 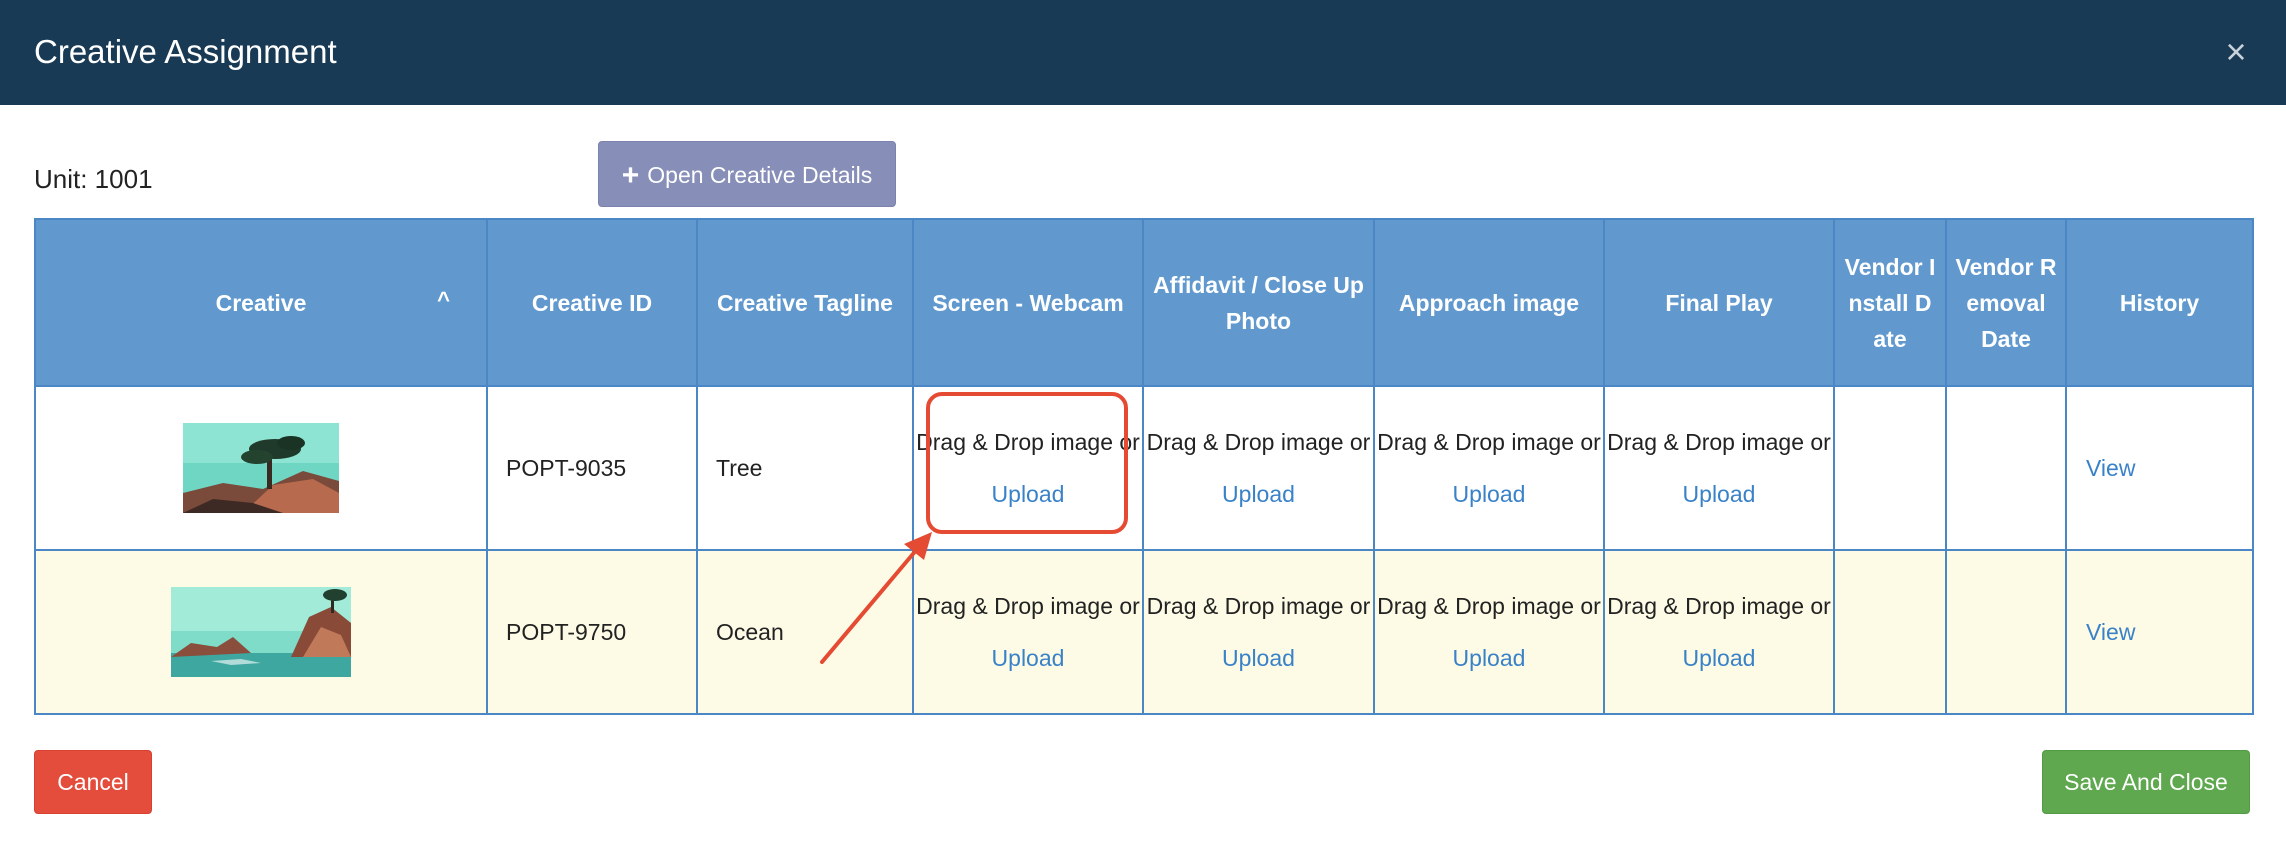 I want to click on creative-tagline-cell: Ocean, so click(x=805, y=632).